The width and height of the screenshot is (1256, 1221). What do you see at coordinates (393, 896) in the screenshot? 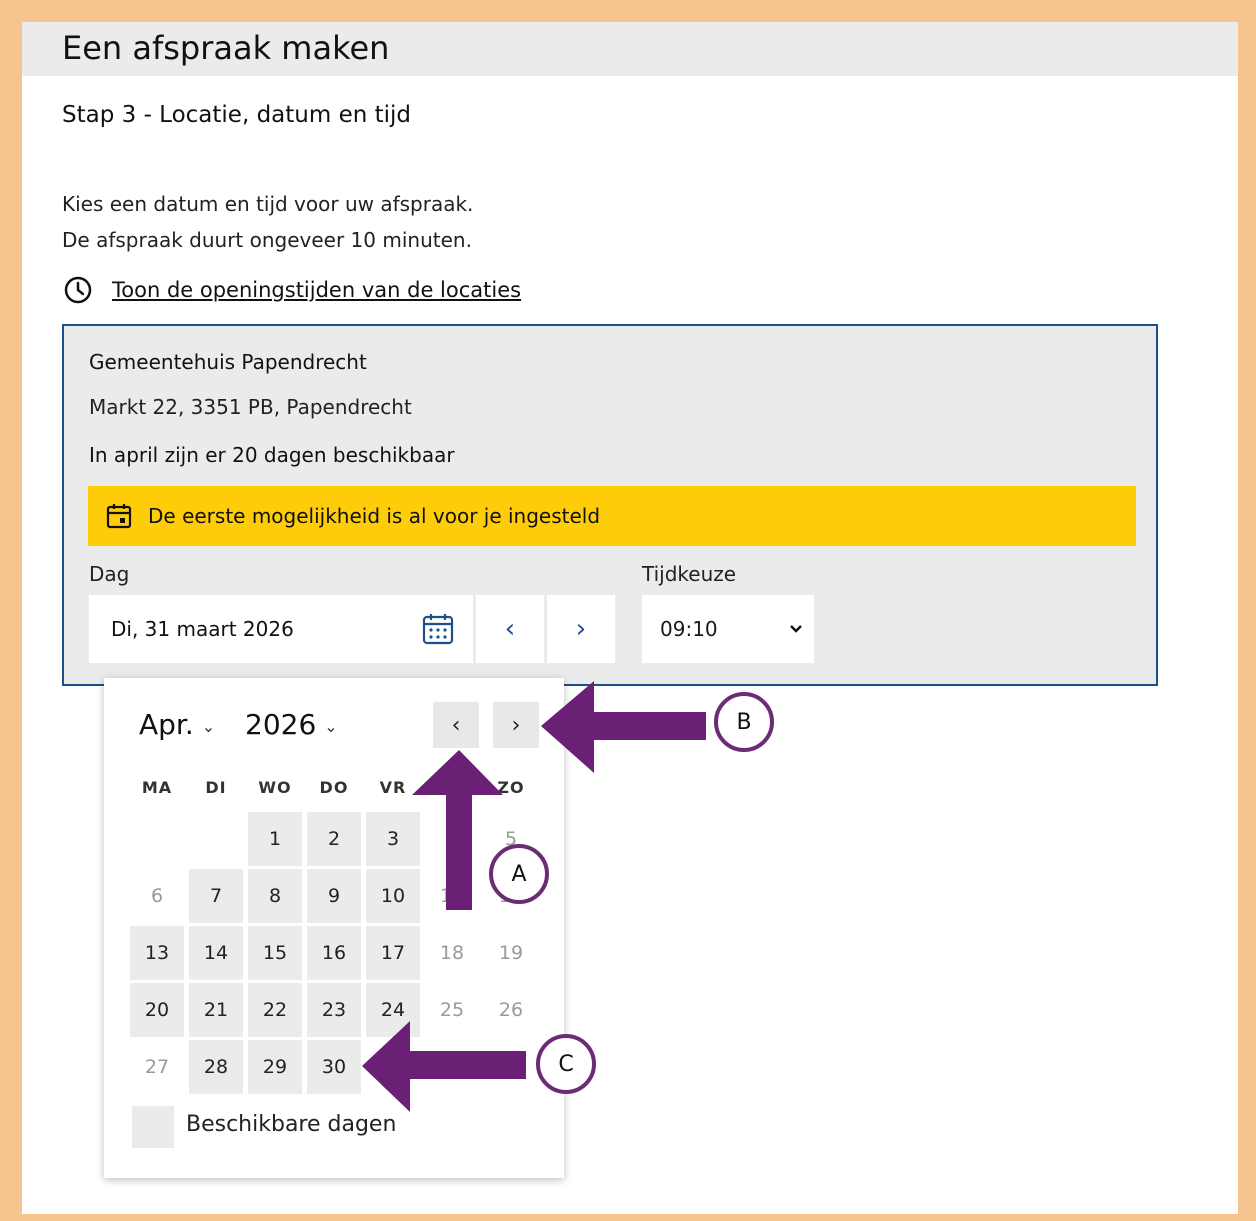
I see `calendar-day-available: 10` at bounding box center [393, 896].